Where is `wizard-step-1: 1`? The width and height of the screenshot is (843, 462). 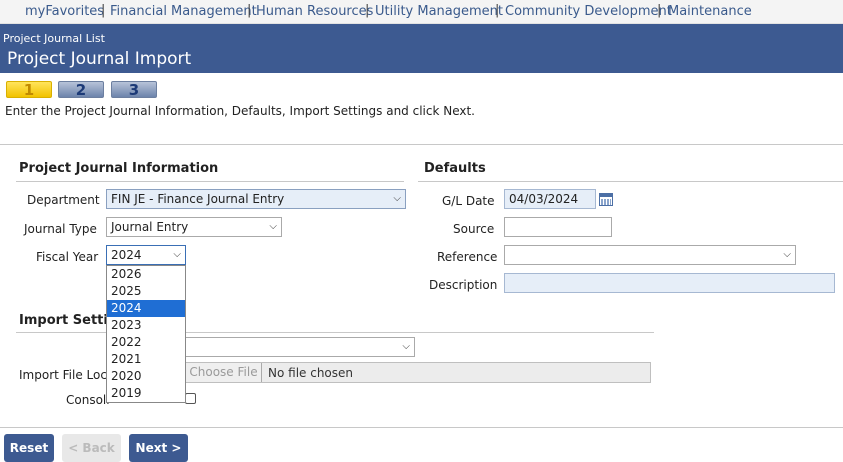 wizard-step-1: 1 is located at coordinates (29, 90).